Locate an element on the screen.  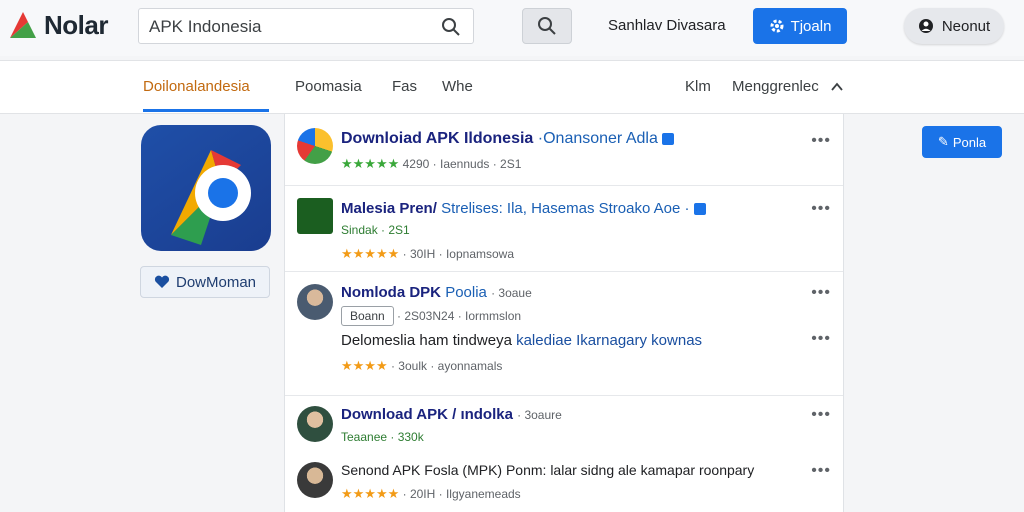
result-subline: Sindak · 2S1 is located at coordinates (375, 230).